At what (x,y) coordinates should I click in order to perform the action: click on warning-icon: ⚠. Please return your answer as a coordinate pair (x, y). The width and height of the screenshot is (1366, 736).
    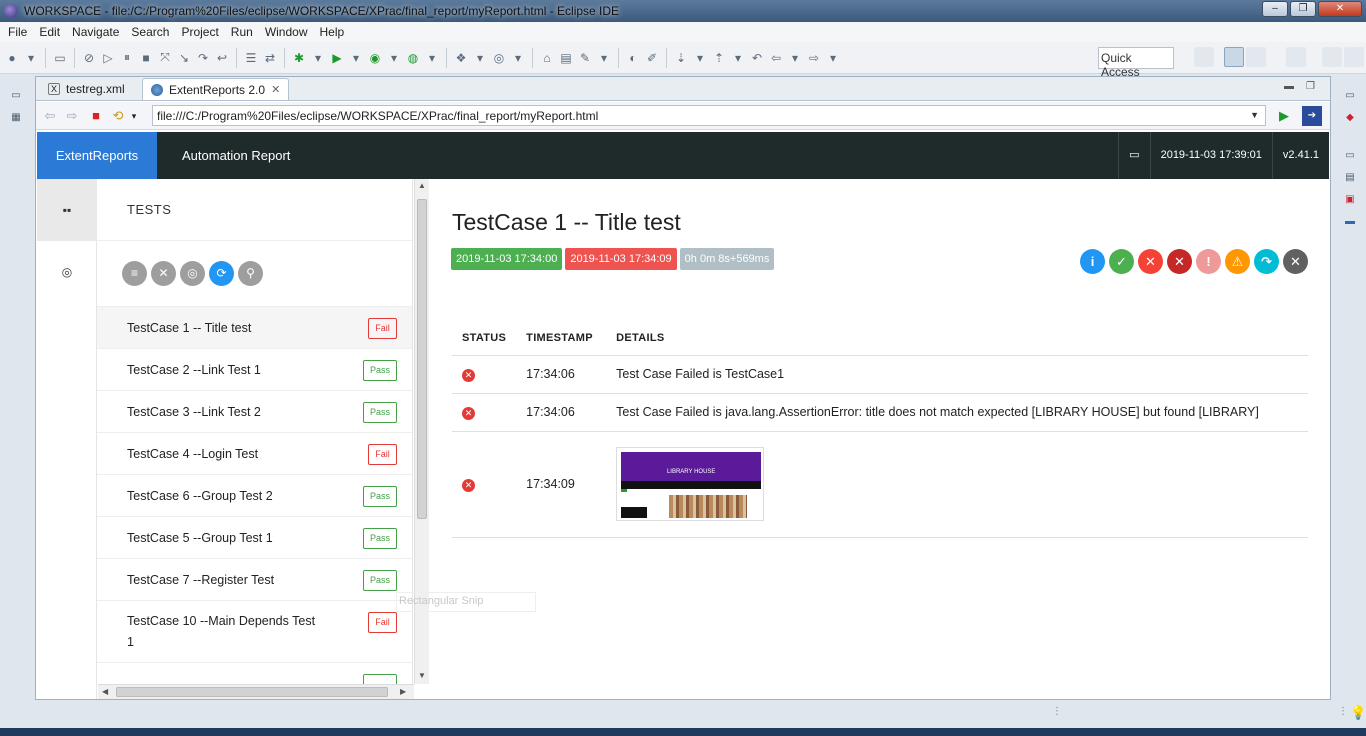
    Looking at the image, I should click on (1237, 261).